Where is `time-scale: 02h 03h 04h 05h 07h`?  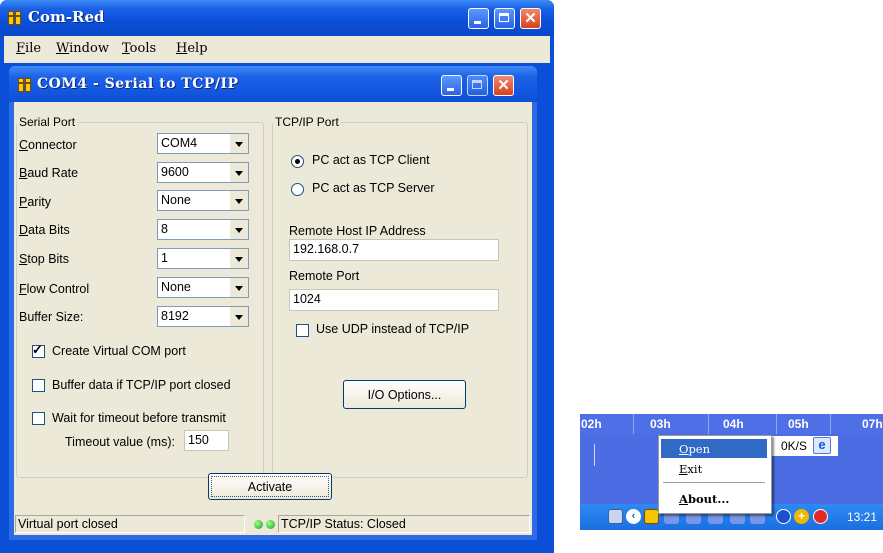
time-scale: 02h 03h 04h 05h 07h is located at coordinates (731, 424).